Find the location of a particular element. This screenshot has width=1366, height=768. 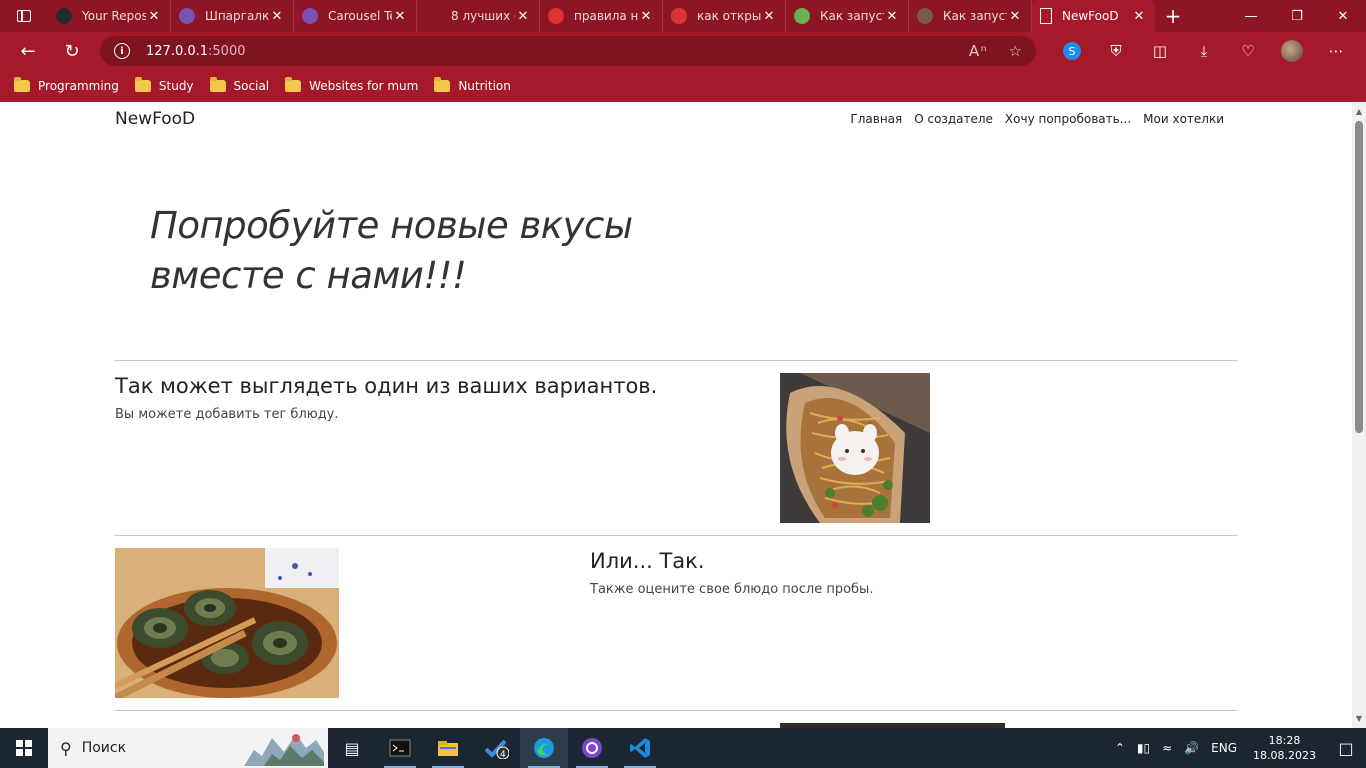

site-nav-link: Главная is located at coordinates (876, 119).